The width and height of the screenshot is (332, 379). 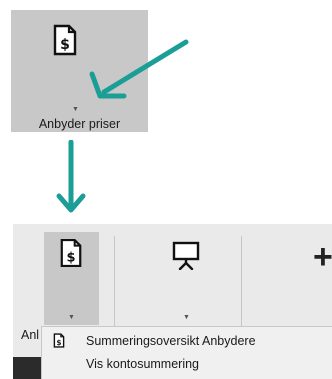 I want to click on menu-item-label: Vis kontosummering, so click(x=143, y=364).